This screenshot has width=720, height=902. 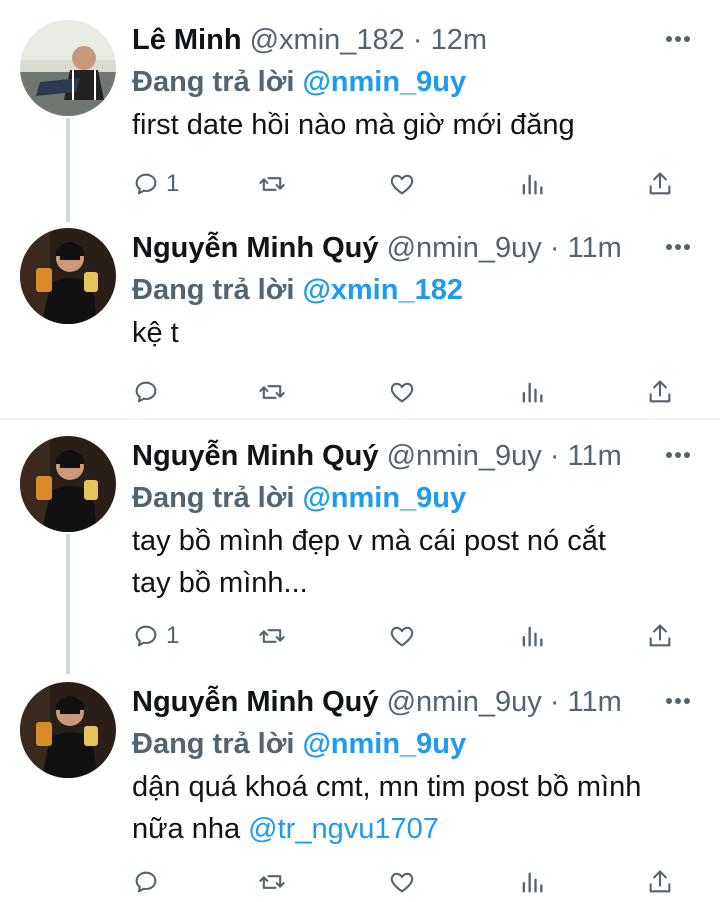 I want to click on tweet-text-line: tay bồ mình đẹp v mà cái post nó cắt, so click(x=369, y=541).